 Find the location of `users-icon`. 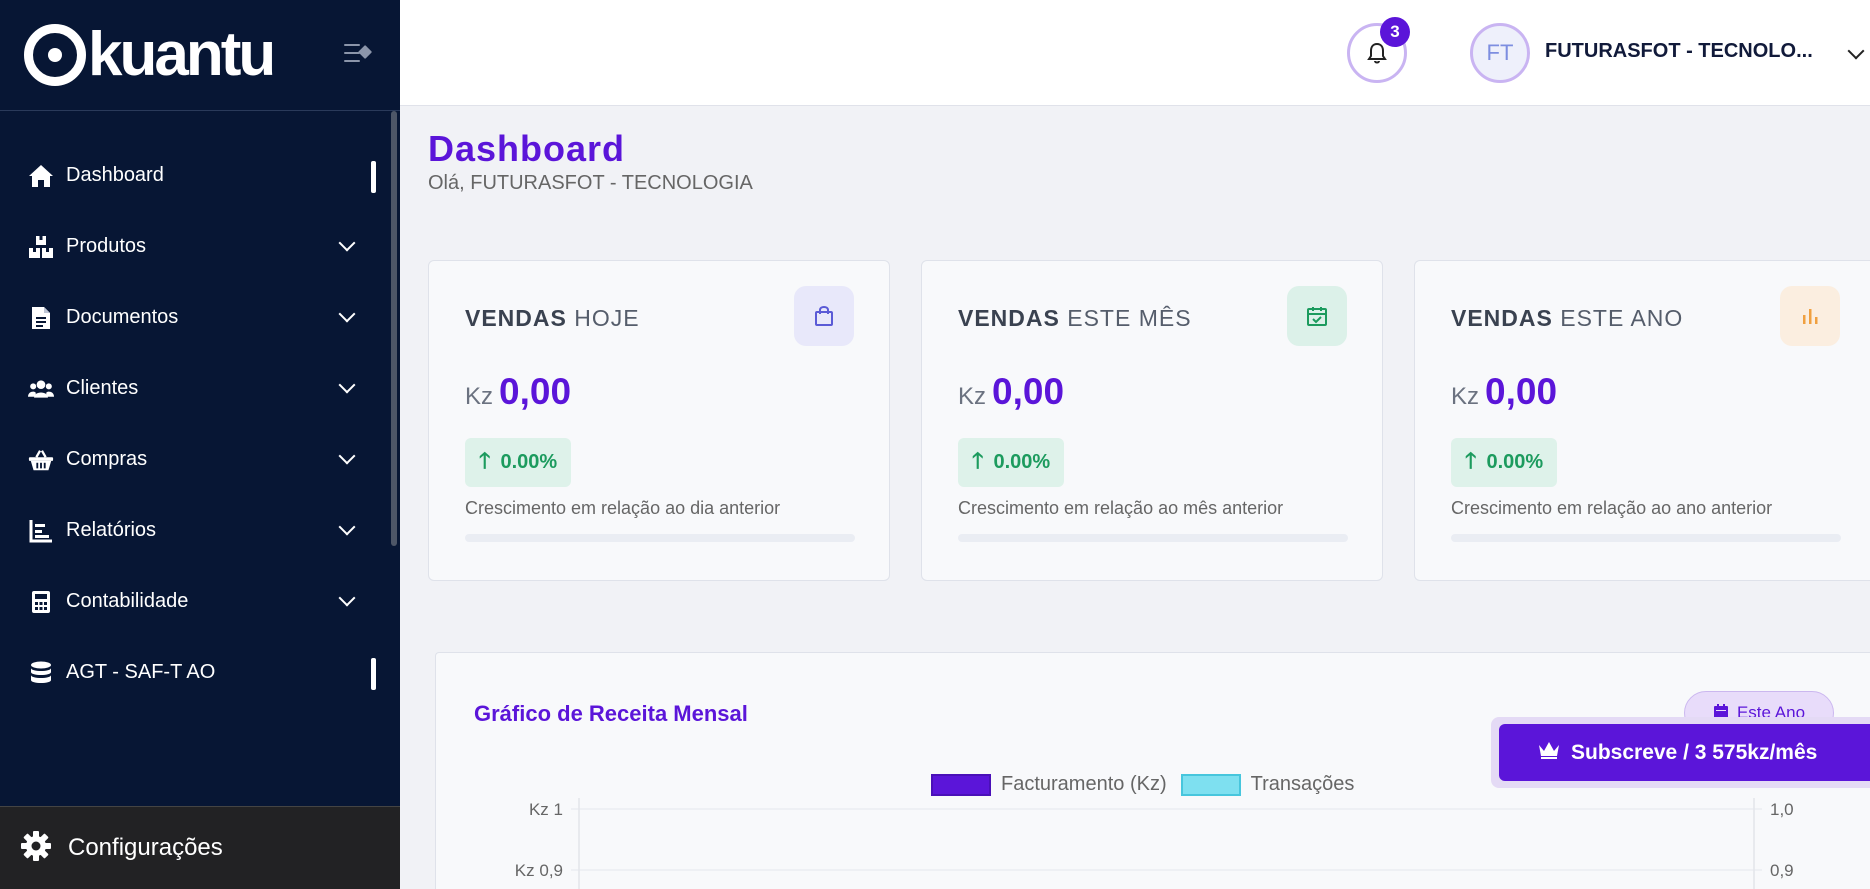

users-icon is located at coordinates (41, 389).